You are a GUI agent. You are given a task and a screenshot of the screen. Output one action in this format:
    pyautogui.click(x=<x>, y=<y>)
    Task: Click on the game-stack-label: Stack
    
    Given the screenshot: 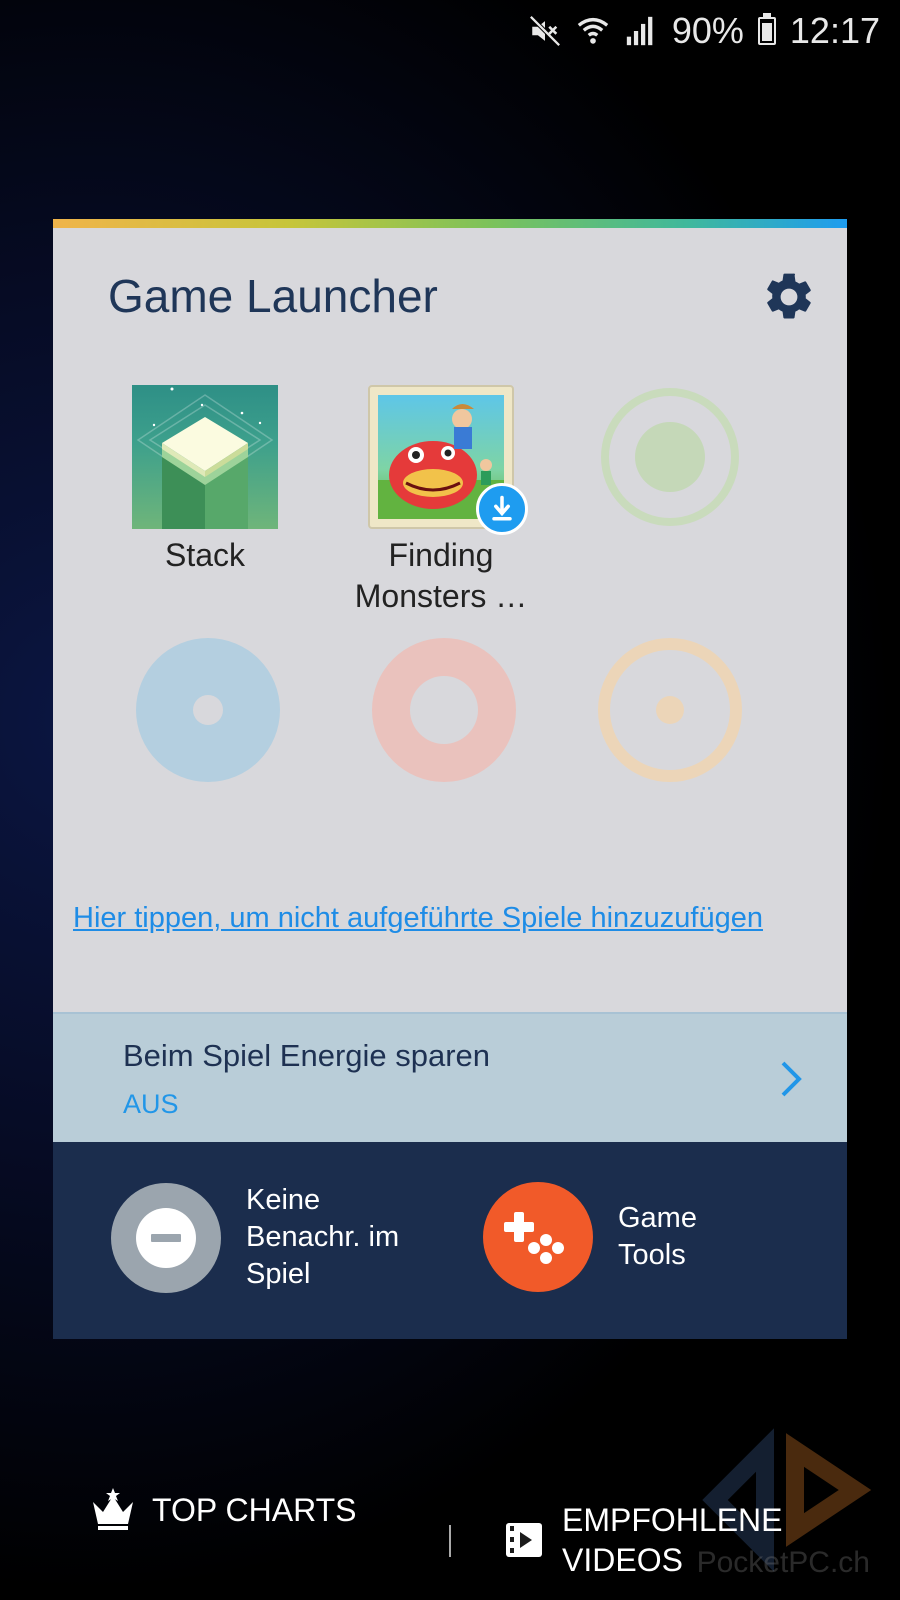 What is the action you would take?
    pyautogui.click(x=205, y=555)
    